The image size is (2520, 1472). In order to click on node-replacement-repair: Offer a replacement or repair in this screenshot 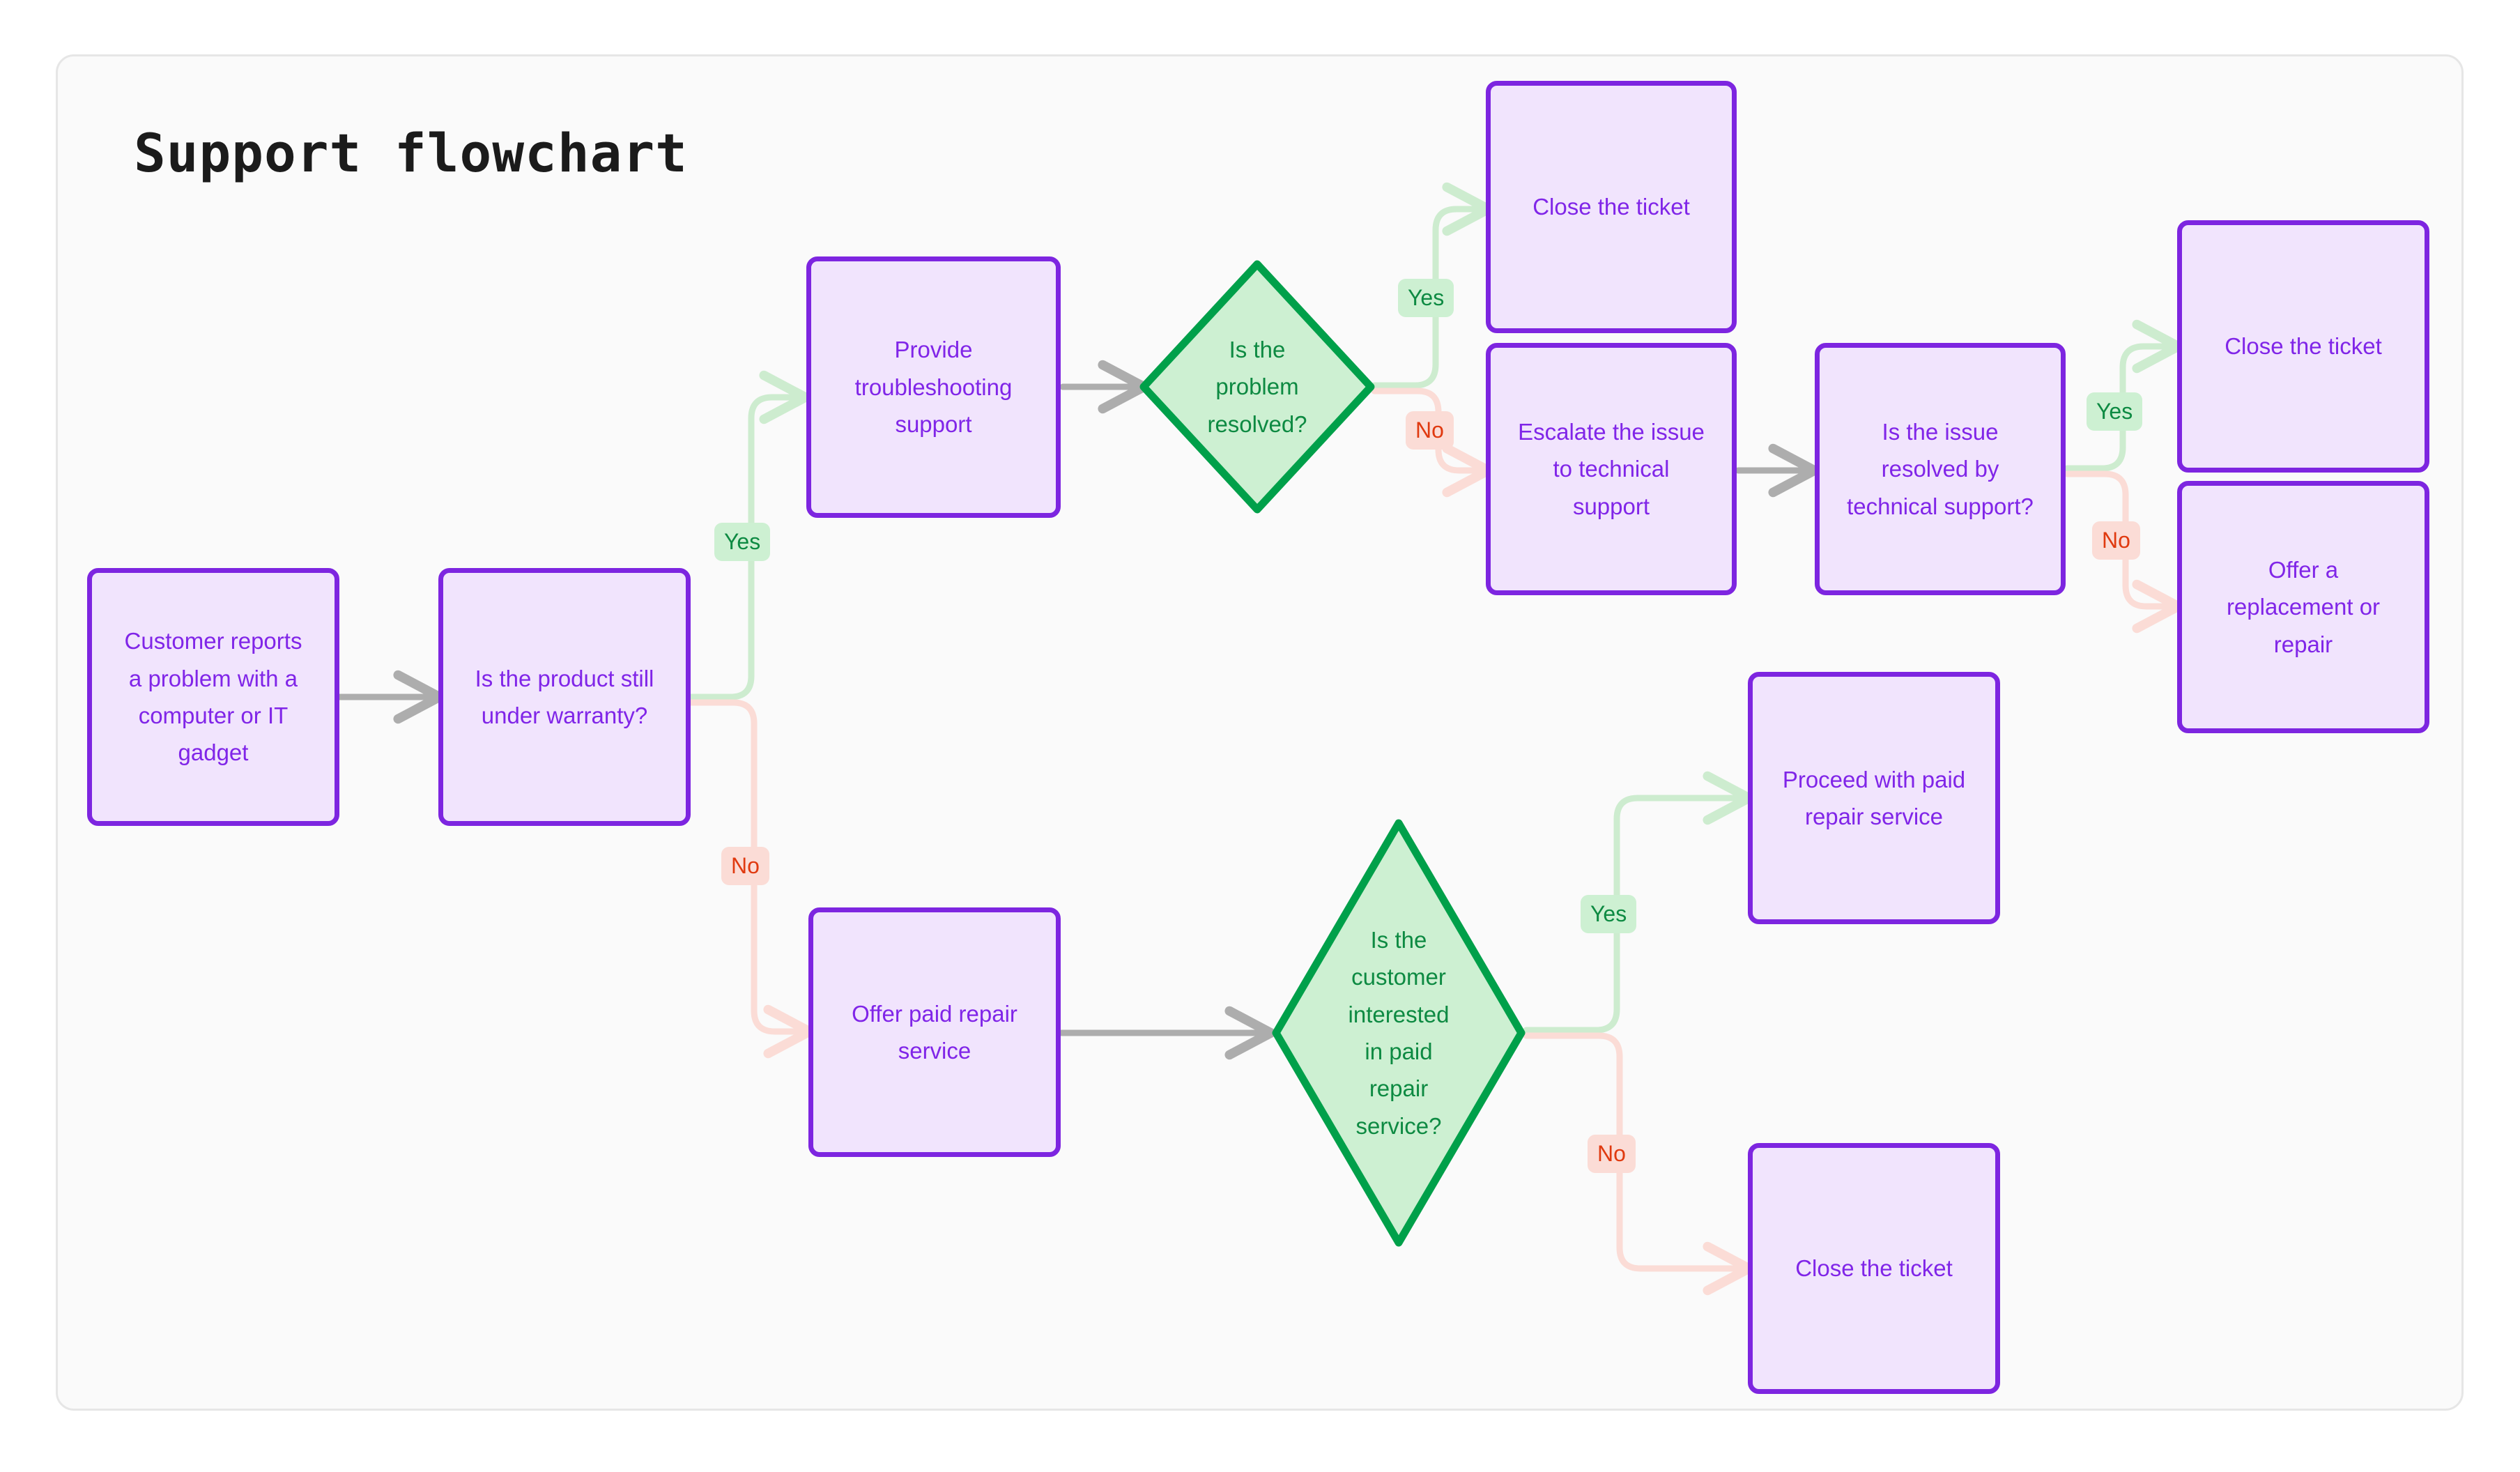, I will do `click(2303, 607)`.